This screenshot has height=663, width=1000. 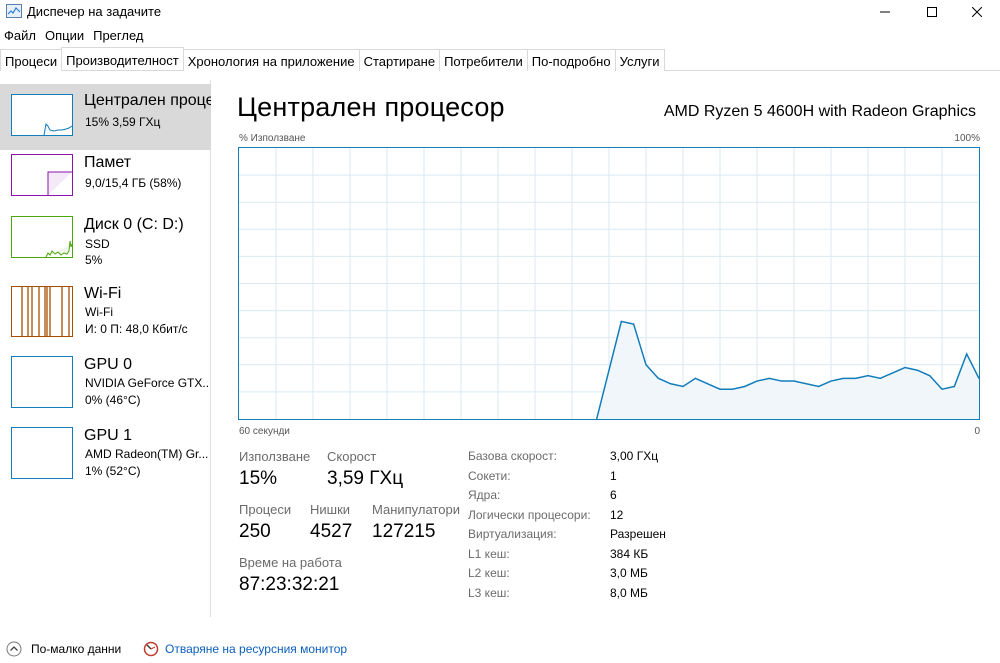 I want to click on graph-x-right-label: 0, so click(x=977, y=431).